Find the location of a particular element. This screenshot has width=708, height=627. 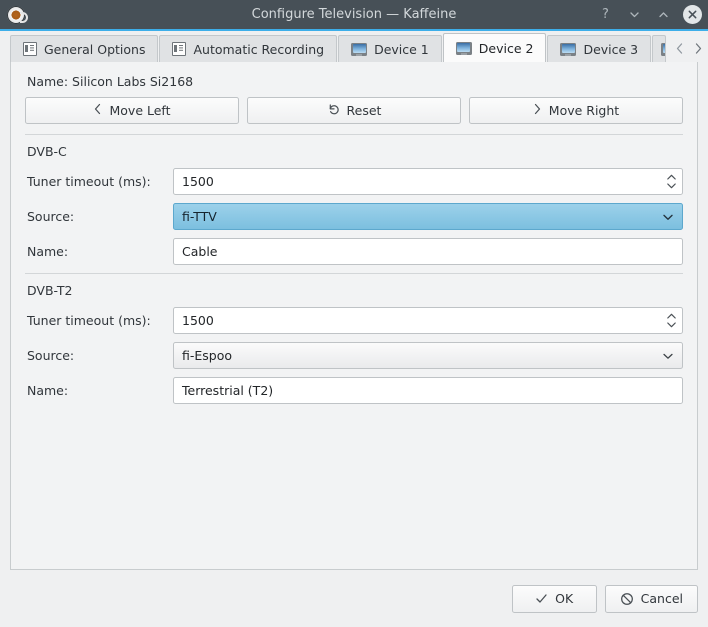

minimize-icon is located at coordinates (634, 14).